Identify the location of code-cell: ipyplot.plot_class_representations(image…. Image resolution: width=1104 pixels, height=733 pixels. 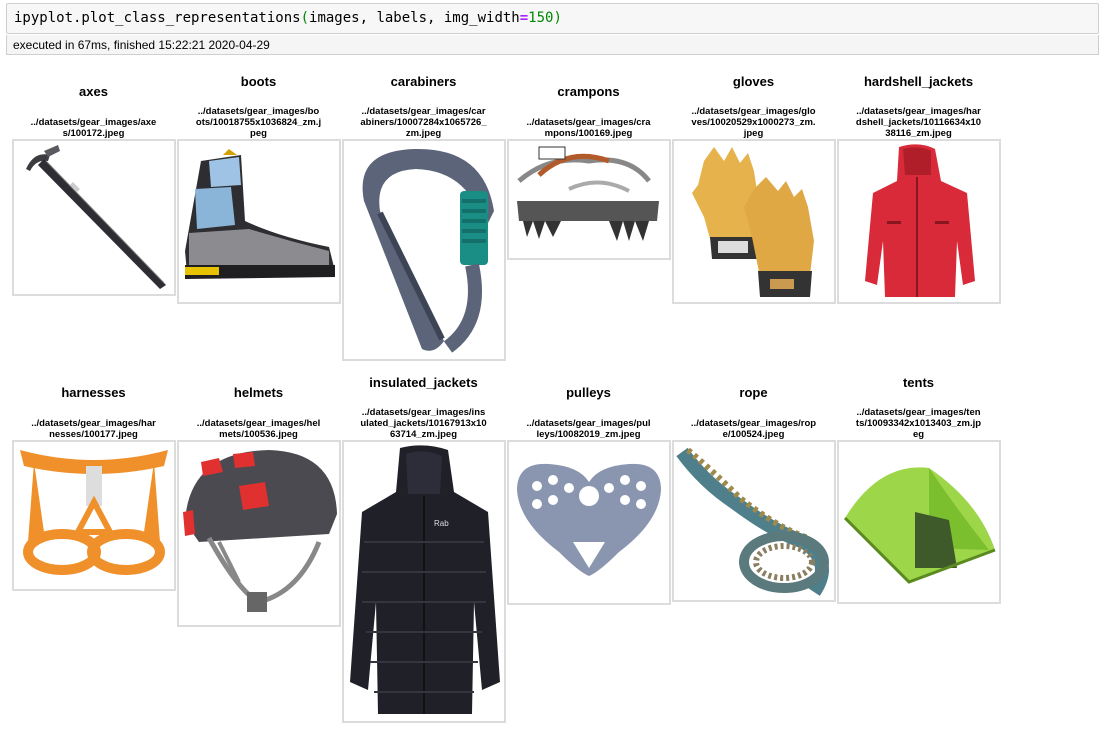
(552, 18).